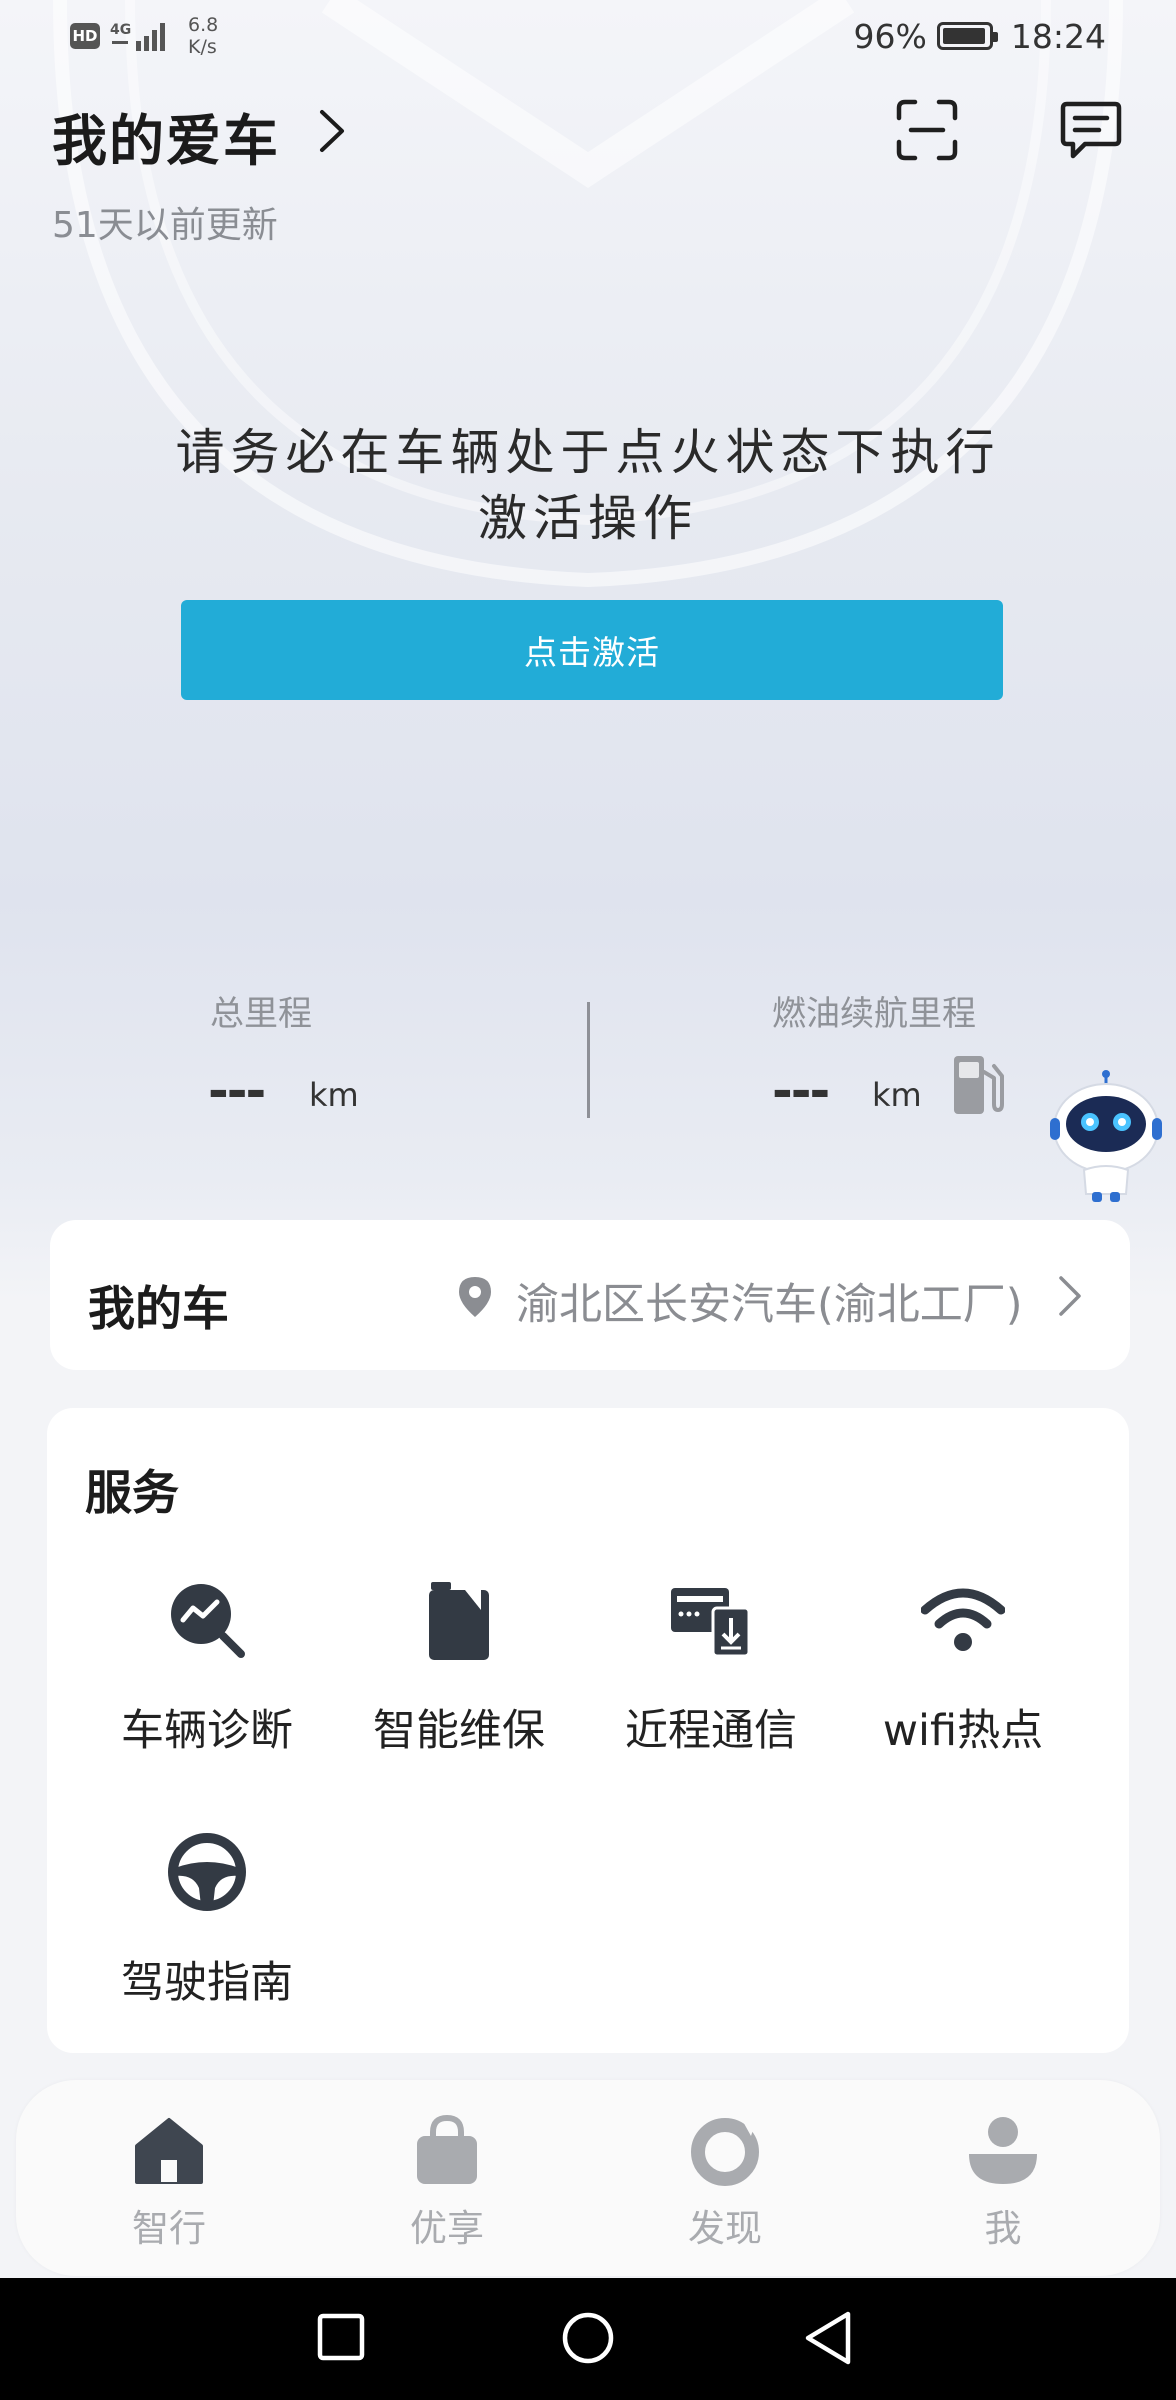 Image resolution: width=1176 pixels, height=2400 pixels. What do you see at coordinates (342, 2338) in the screenshot?
I see `recent-apps-icon` at bounding box center [342, 2338].